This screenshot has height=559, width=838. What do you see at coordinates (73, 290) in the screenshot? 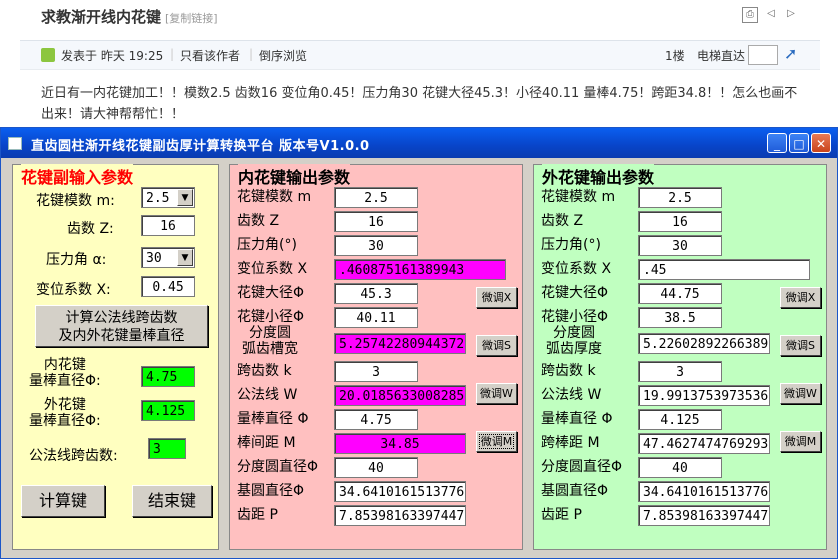
I see `shift-coef-label: 变位系数 X:` at bounding box center [73, 290].